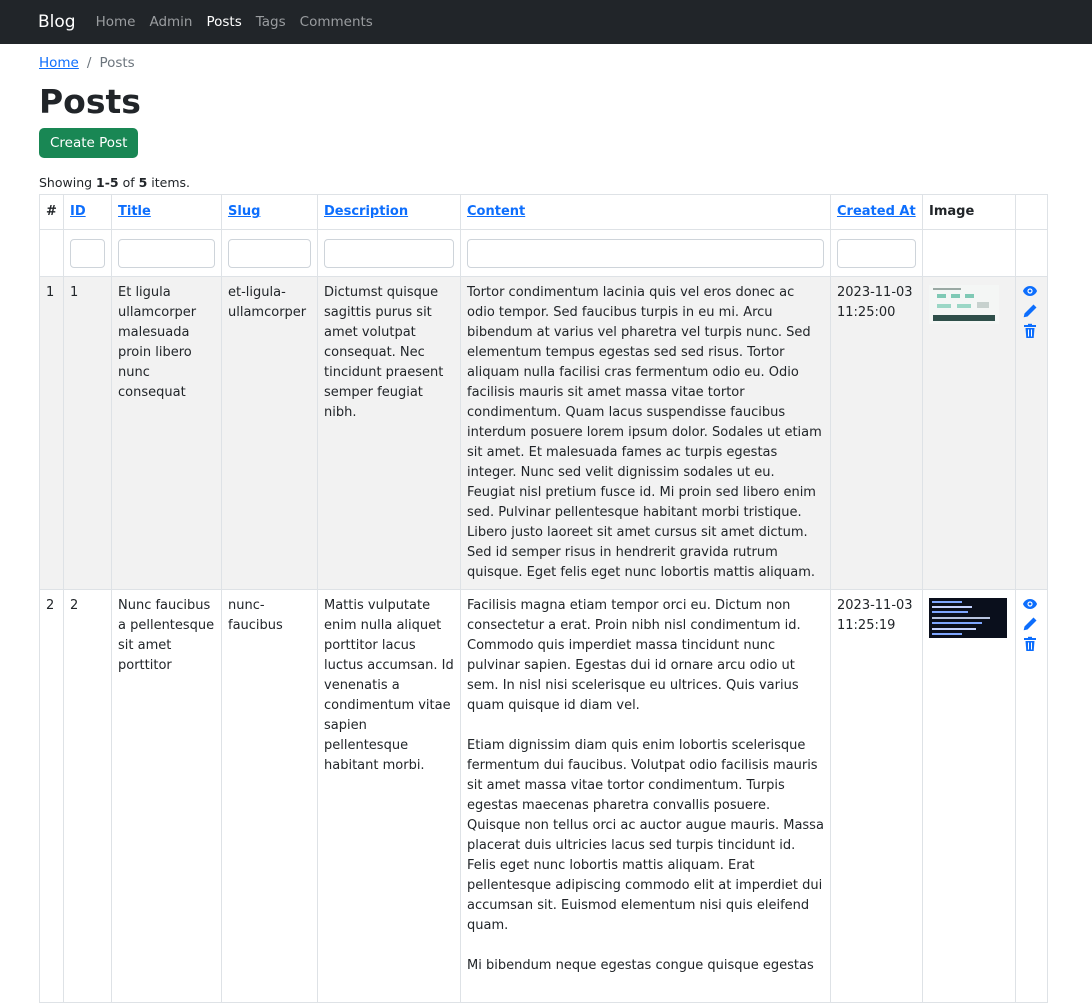  I want to click on filter-cell-description, so click(389, 253).